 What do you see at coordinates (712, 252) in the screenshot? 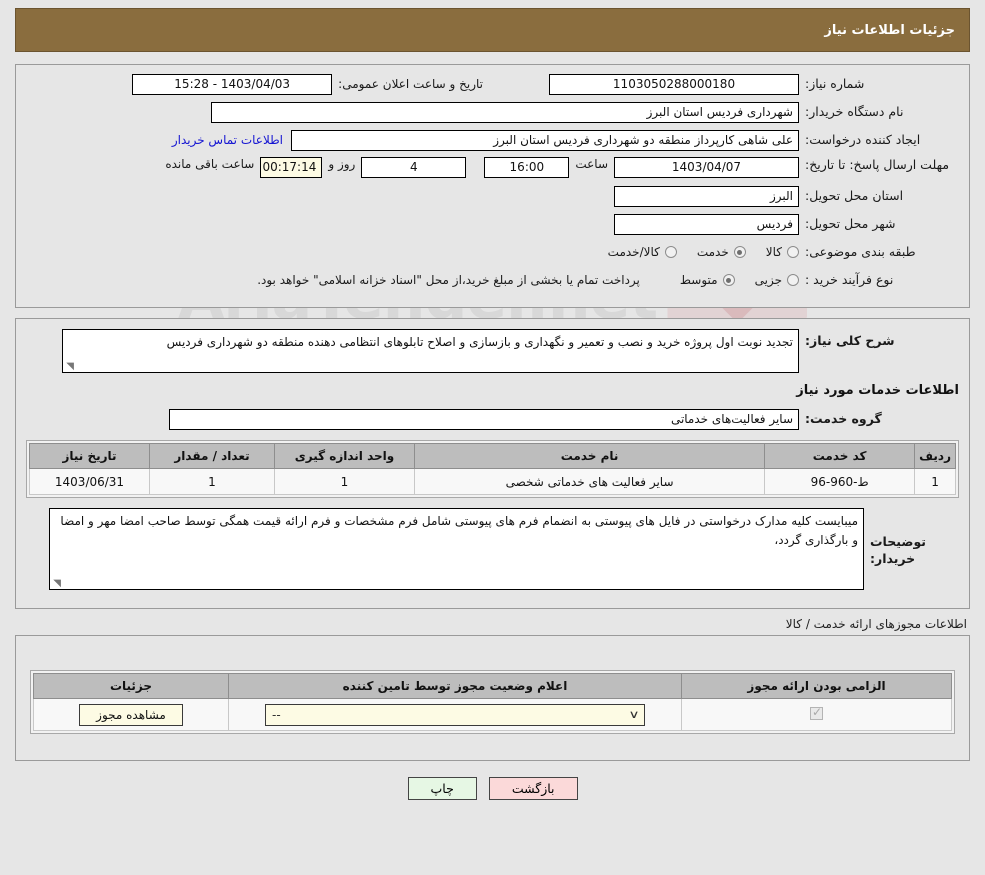
I see `category-option-label: خدمت` at bounding box center [712, 252].